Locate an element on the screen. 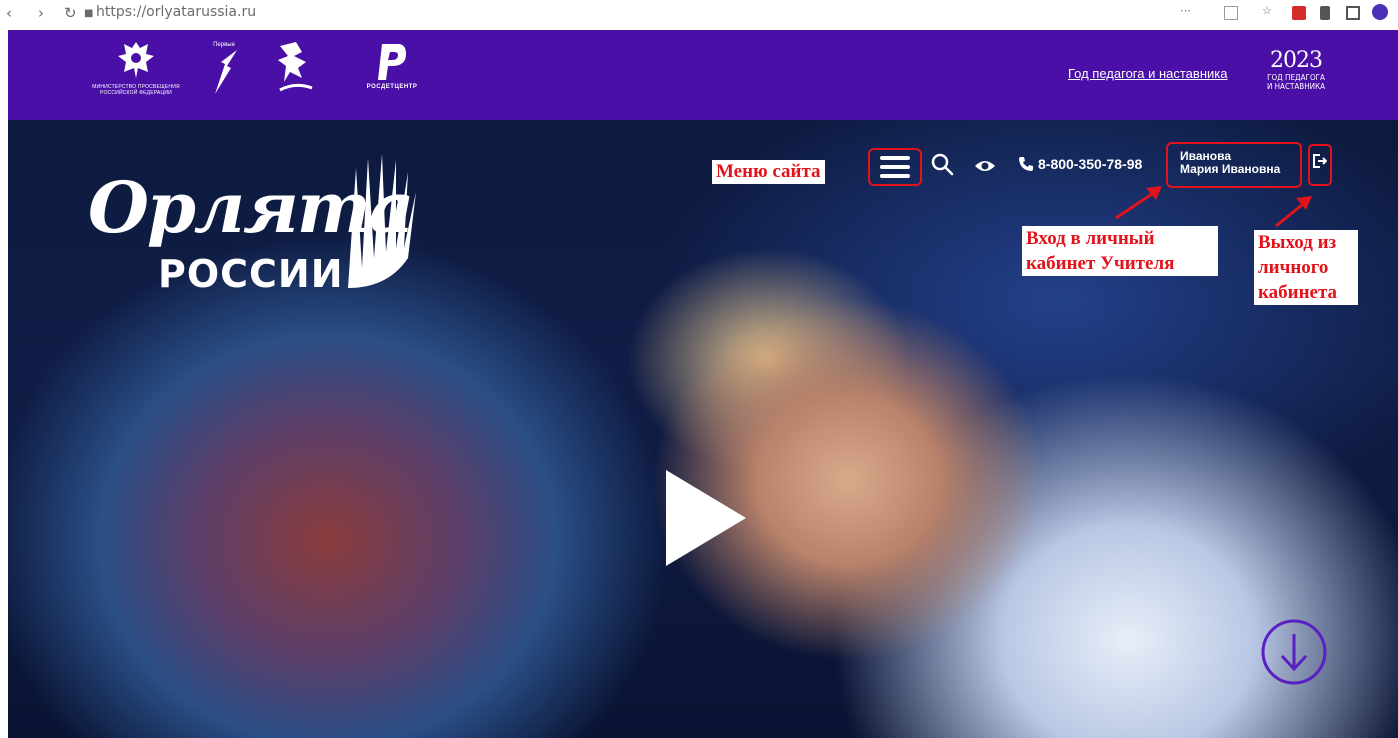  lock-icon: ■ is located at coordinates (88, 13).